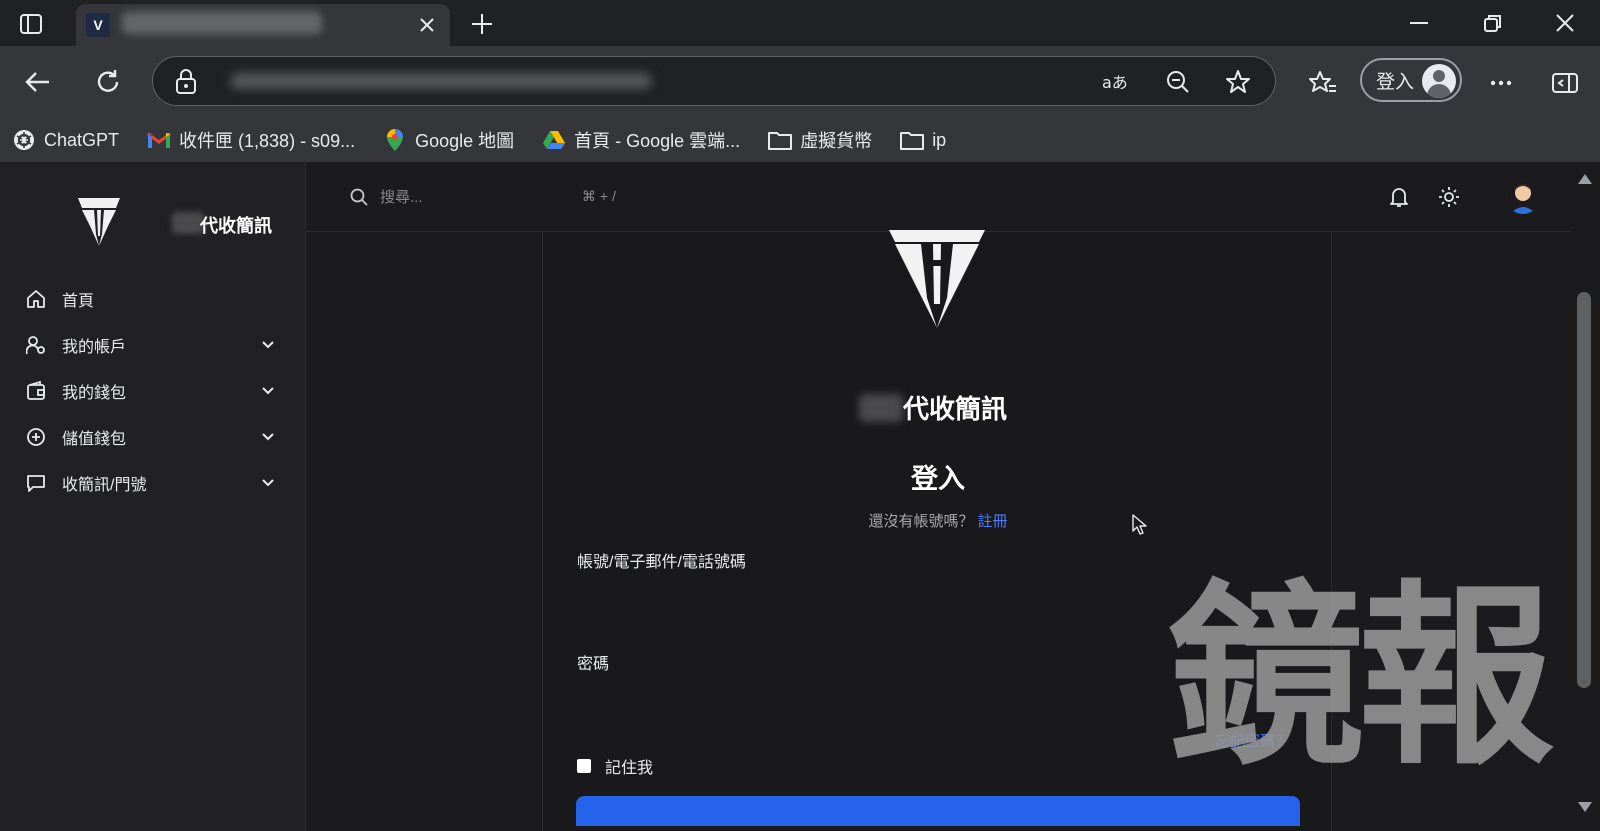 Image resolution: width=1600 pixels, height=831 pixels. Describe the element at coordinates (36, 437) in the screenshot. I see `plus-circle-icon` at that location.